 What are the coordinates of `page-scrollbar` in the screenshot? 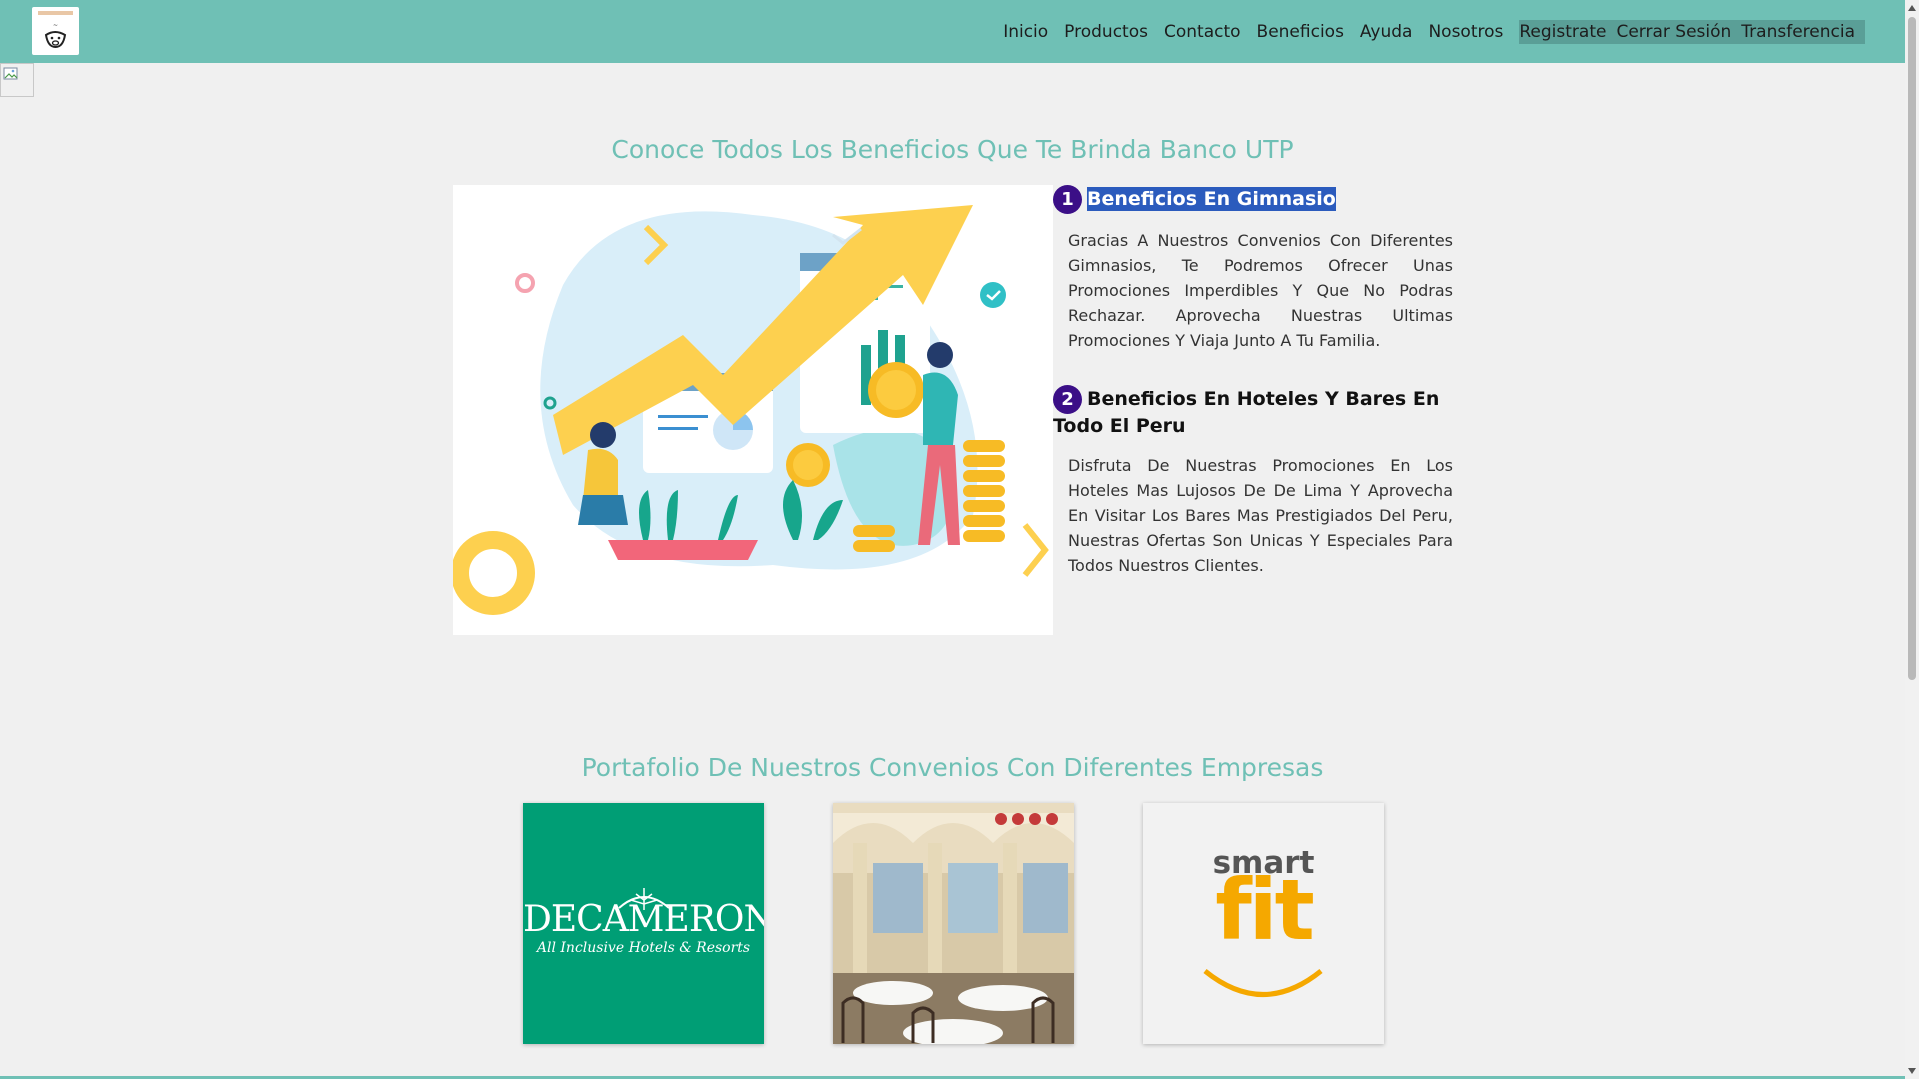 It's located at (1912, 539).